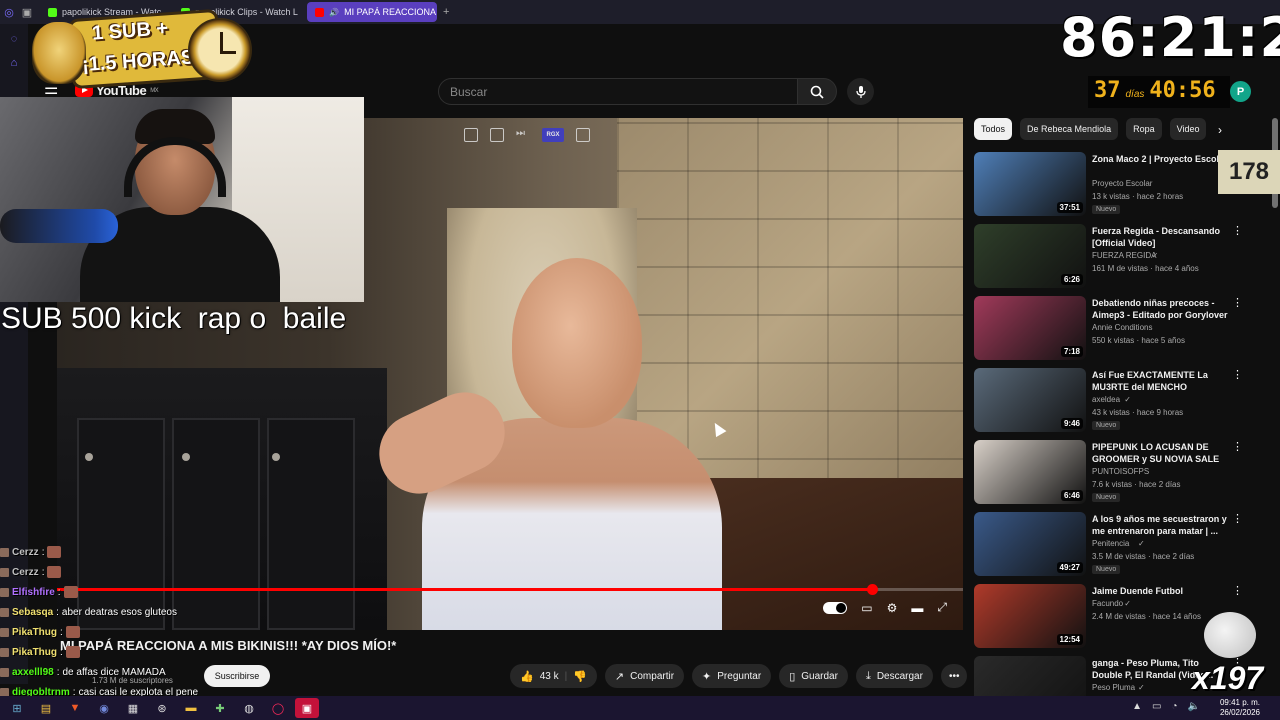 The image size is (1280, 720). What do you see at coordinates (14, 63) in the screenshot?
I see `ai-icon: ⌂` at bounding box center [14, 63].